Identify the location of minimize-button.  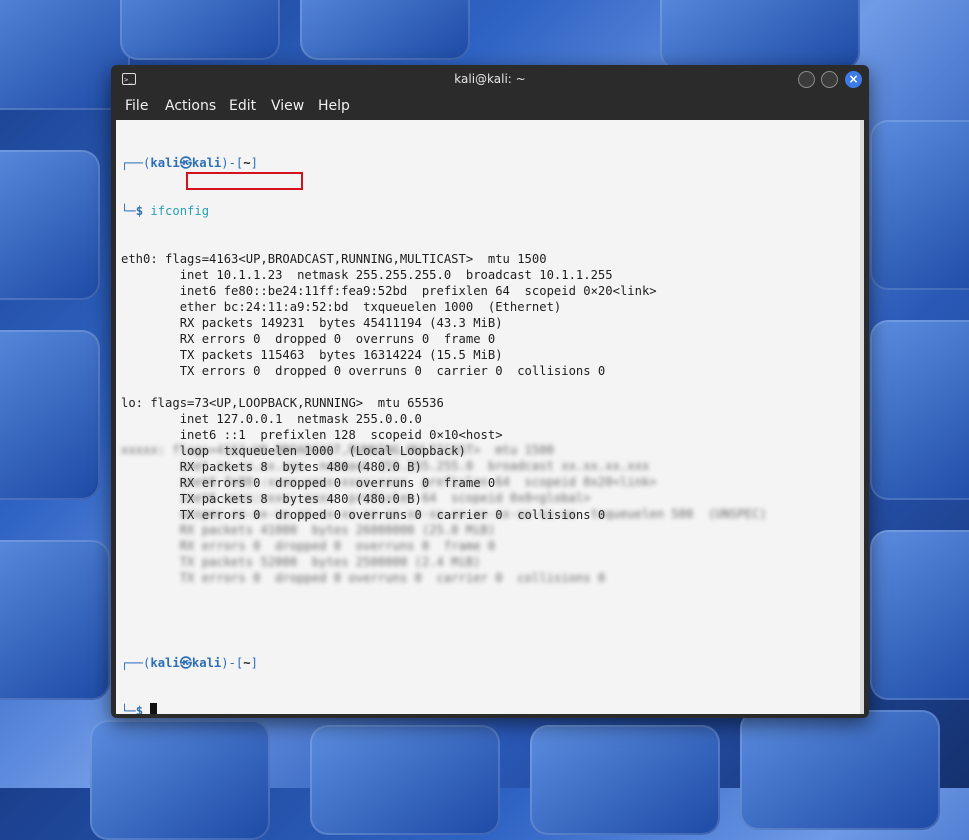
(806, 79).